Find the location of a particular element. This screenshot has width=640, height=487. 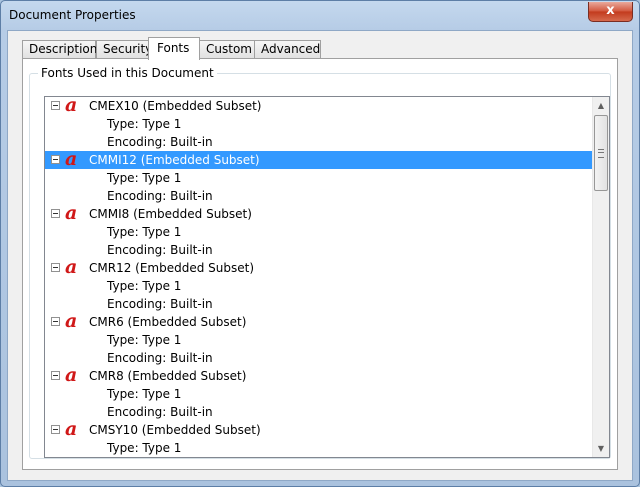

font-node-row: a CMEX10 (Embedded Subset) is located at coordinates (319, 106).